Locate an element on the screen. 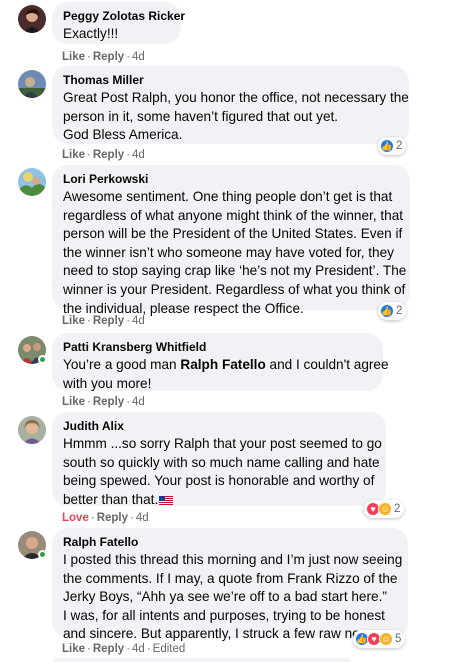 The image size is (450, 662). comment-author: Peggy Zolotas Ricker is located at coordinates (124, 16).